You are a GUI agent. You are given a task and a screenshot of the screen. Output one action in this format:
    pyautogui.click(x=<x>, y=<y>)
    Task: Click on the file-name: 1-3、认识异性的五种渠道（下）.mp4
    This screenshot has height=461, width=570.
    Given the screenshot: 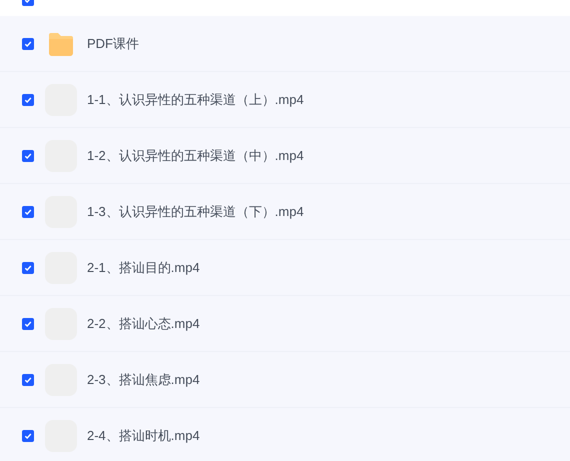 What is the action you would take?
    pyautogui.click(x=195, y=212)
    